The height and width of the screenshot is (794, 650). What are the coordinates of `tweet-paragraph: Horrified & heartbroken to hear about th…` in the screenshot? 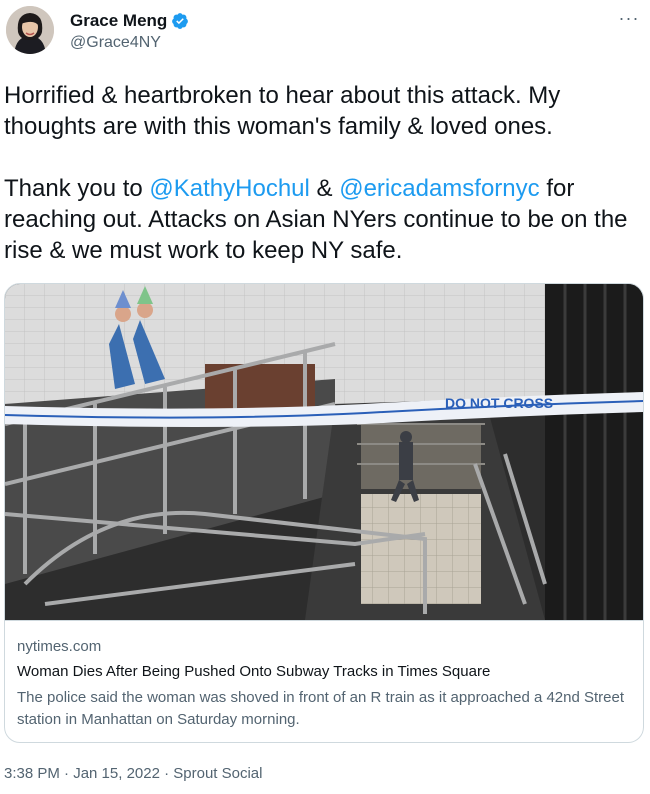 It's located at (282, 111).